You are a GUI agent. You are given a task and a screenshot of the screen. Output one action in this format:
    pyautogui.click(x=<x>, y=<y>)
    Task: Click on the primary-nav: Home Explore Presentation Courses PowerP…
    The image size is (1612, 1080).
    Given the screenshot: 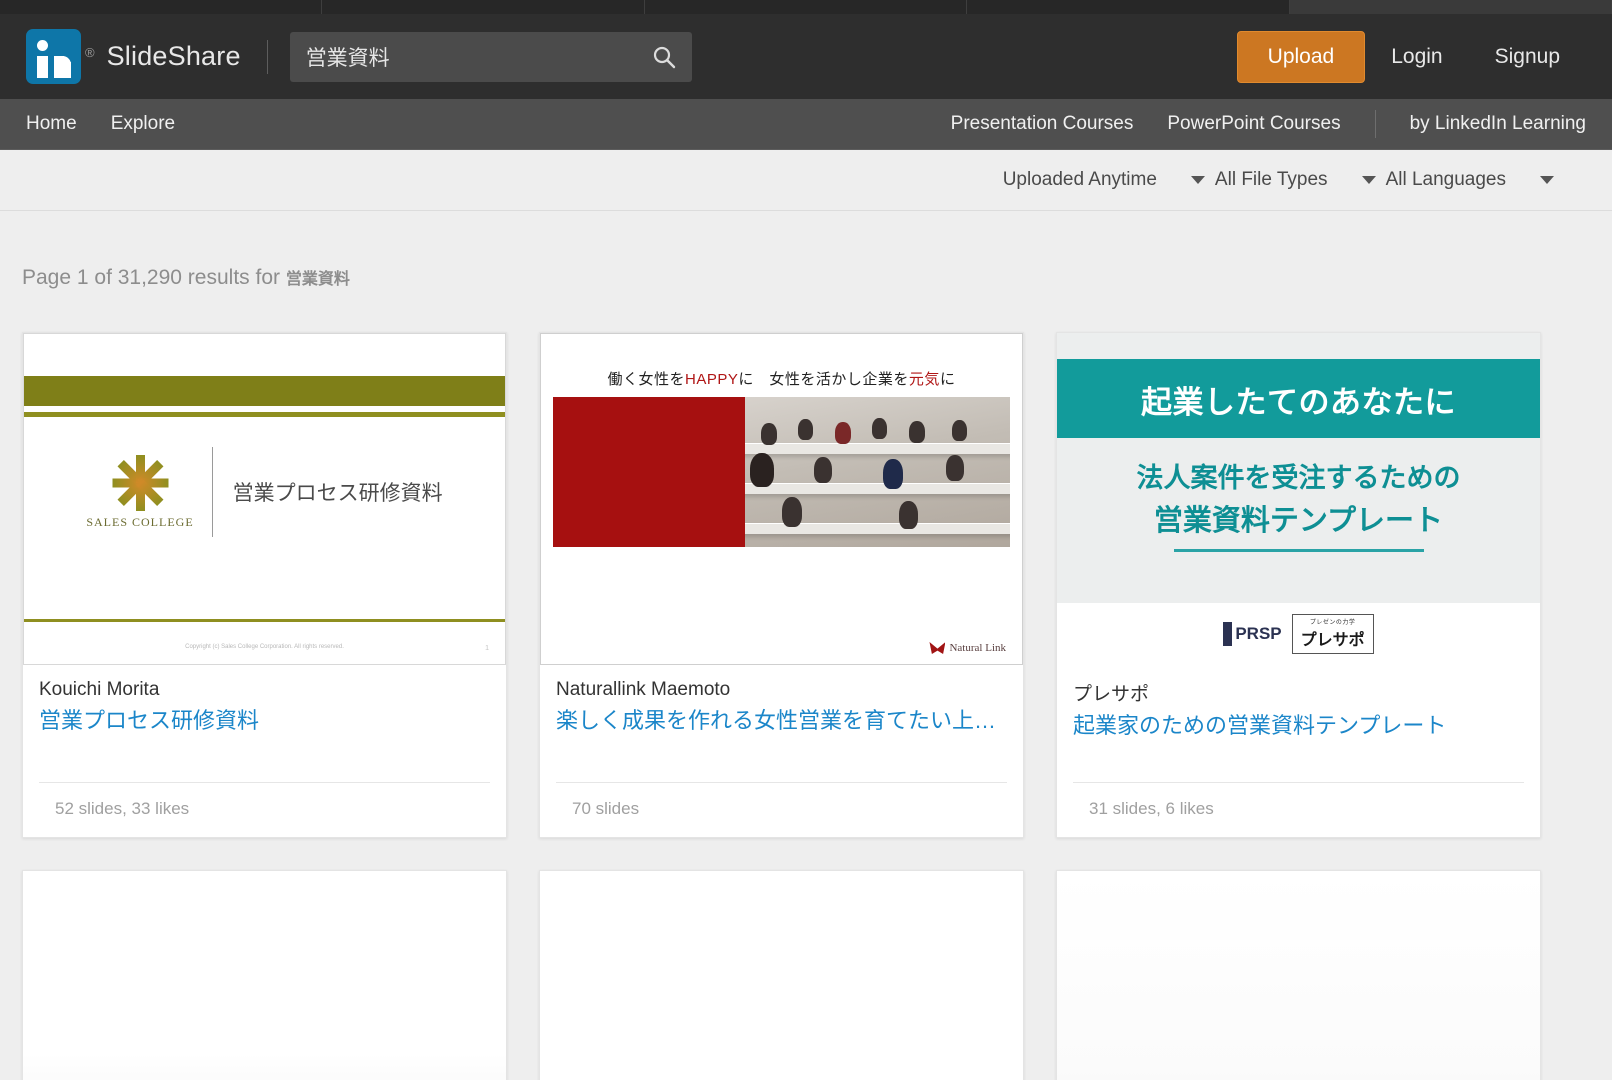 What is the action you would take?
    pyautogui.click(x=806, y=124)
    